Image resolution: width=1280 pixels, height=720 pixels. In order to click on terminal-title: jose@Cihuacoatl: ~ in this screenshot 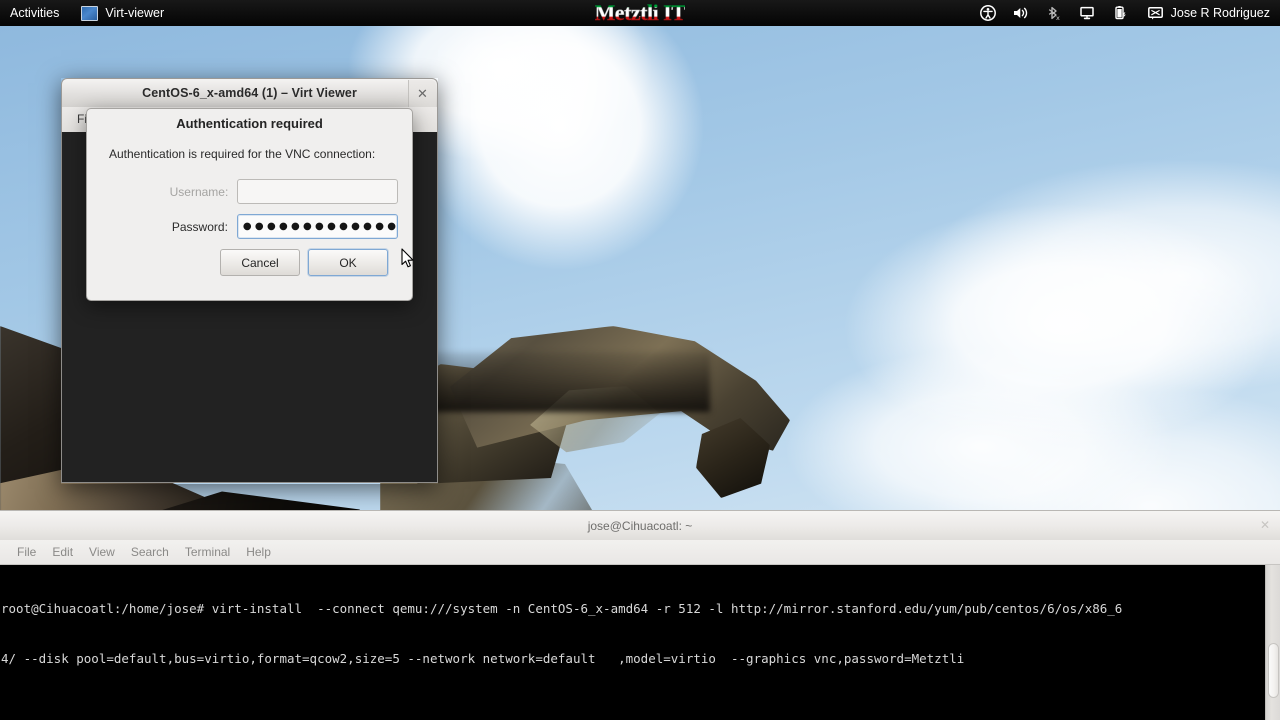, I will do `click(640, 525)`.